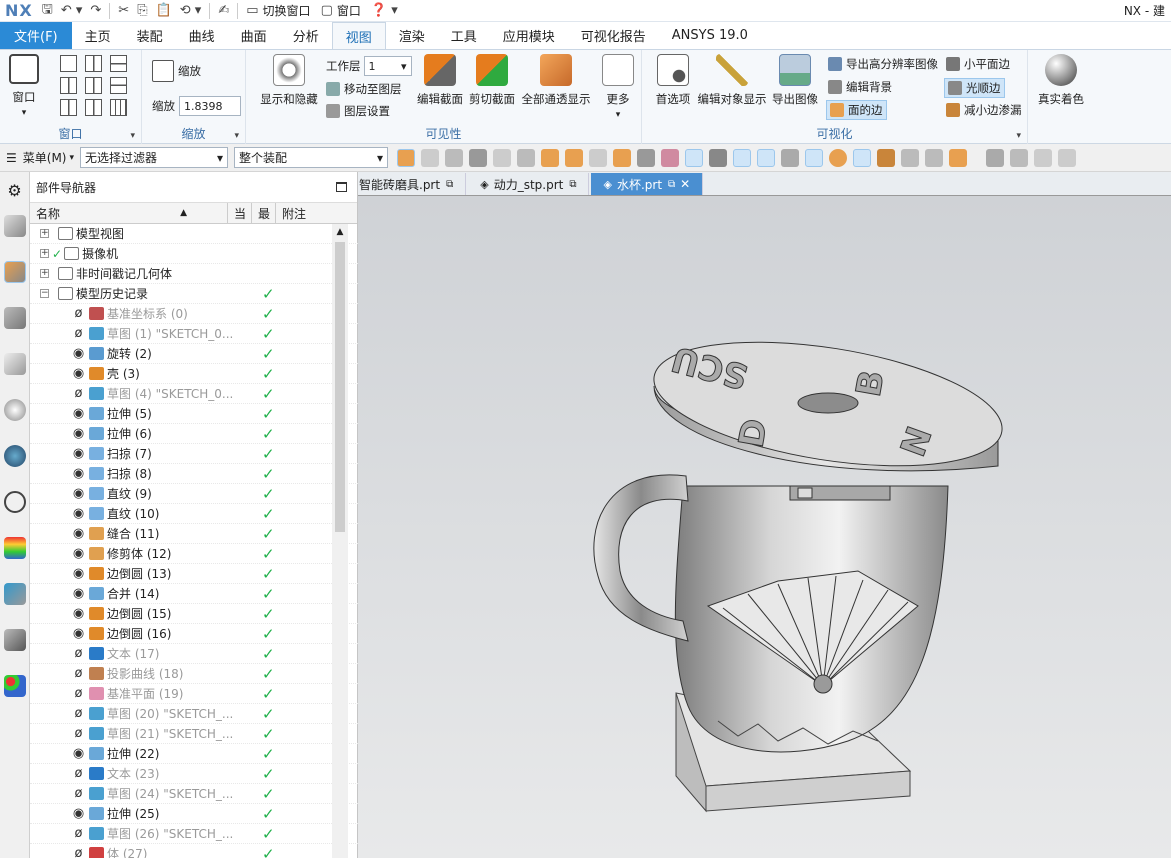  I want to click on tab-assembly: 装配, so click(150, 35).